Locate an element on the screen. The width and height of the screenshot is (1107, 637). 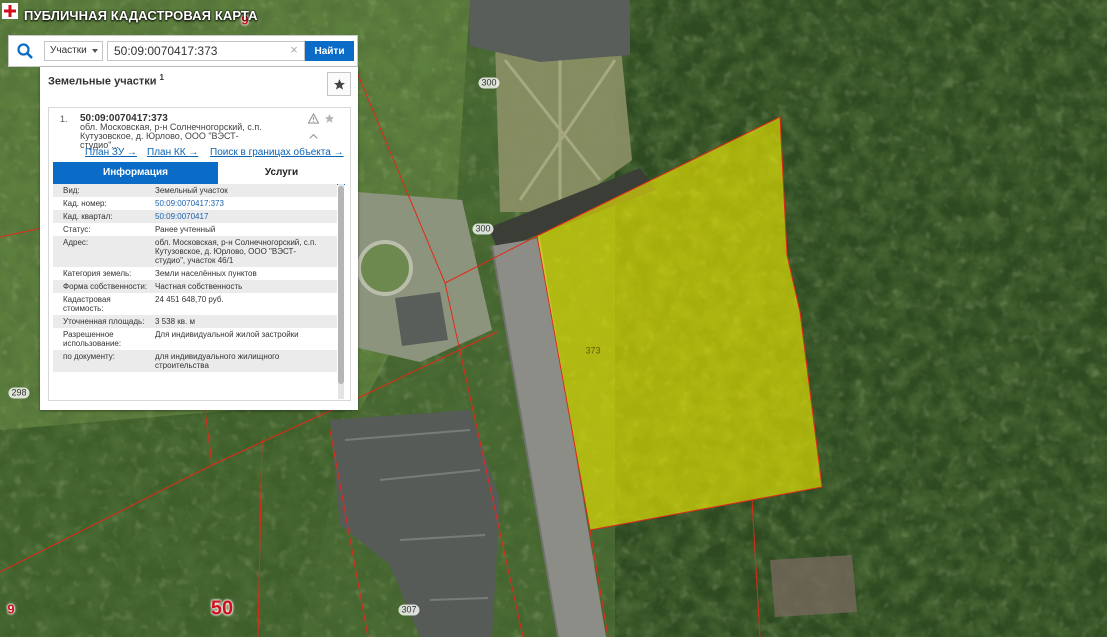
results-count: 1 is located at coordinates (161, 77).